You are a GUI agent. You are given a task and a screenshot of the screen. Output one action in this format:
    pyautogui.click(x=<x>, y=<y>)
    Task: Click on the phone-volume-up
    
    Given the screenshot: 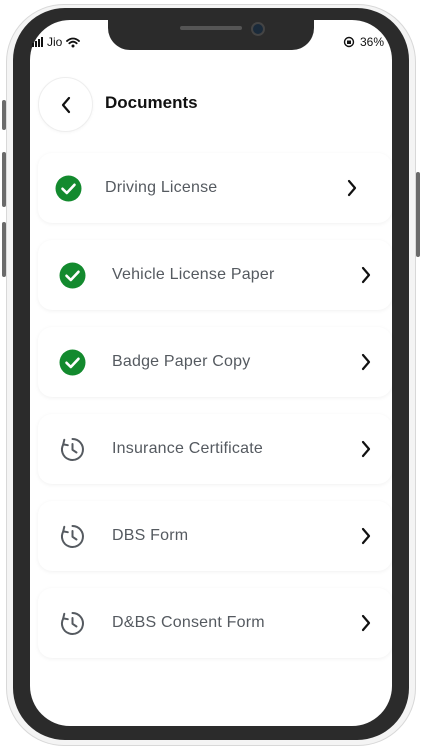 What is the action you would take?
    pyautogui.click(x=4, y=179)
    